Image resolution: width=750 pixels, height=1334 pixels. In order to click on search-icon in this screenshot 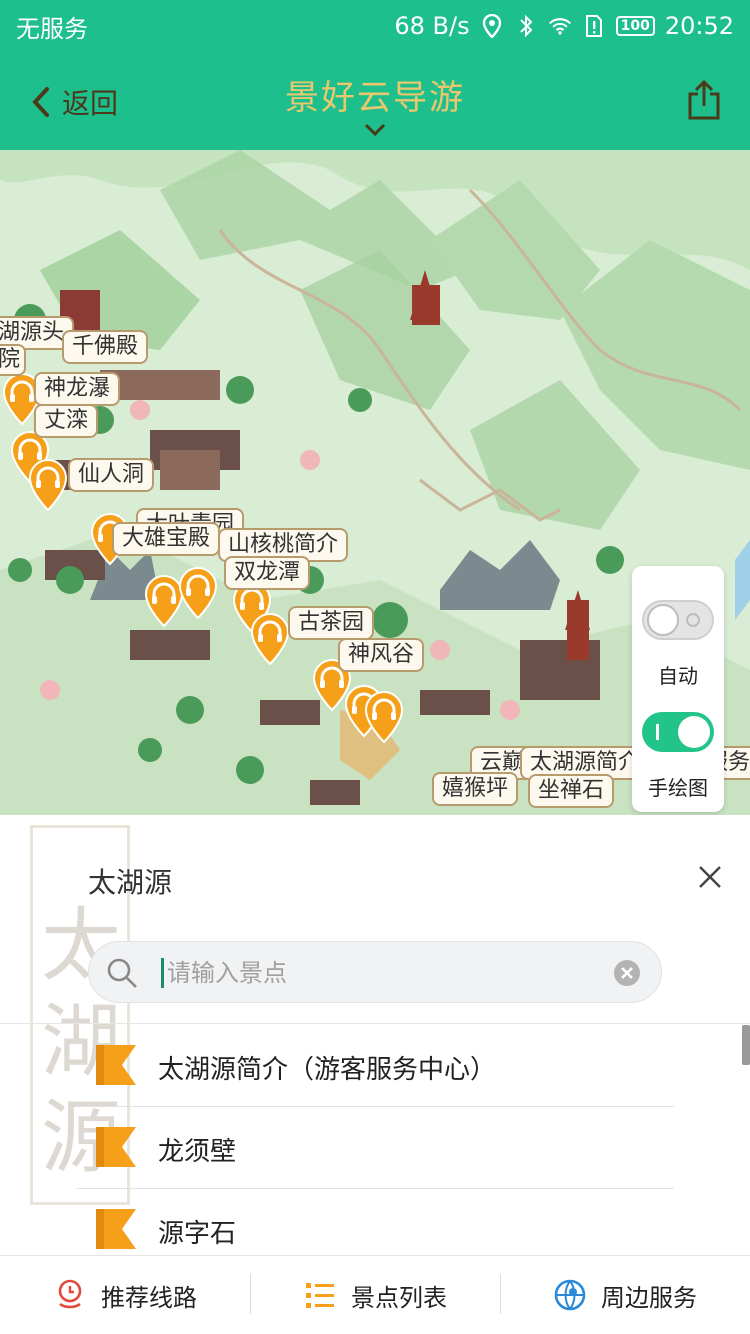, I will do `click(122, 973)`.